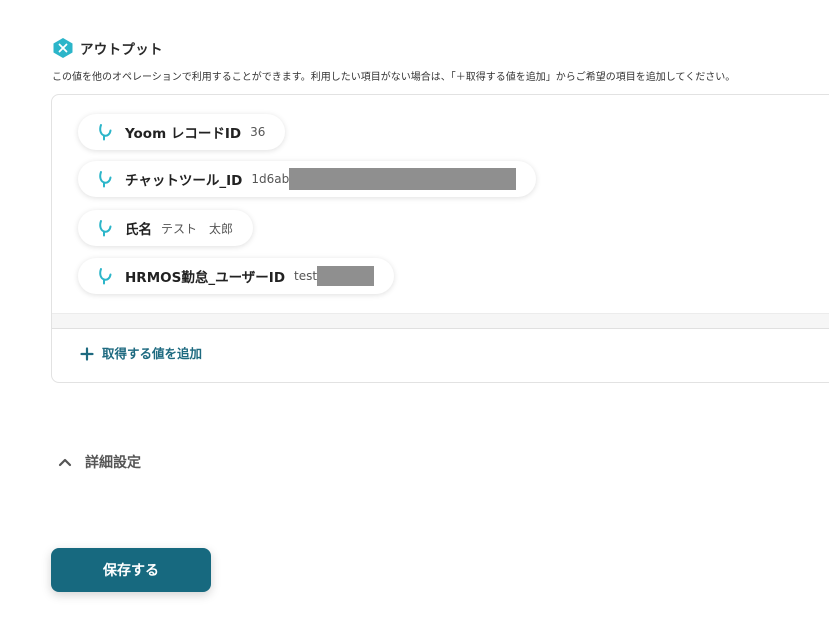 This screenshot has width=829, height=620. I want to click on output-label: Yoom レコードID, so click(183, 134).